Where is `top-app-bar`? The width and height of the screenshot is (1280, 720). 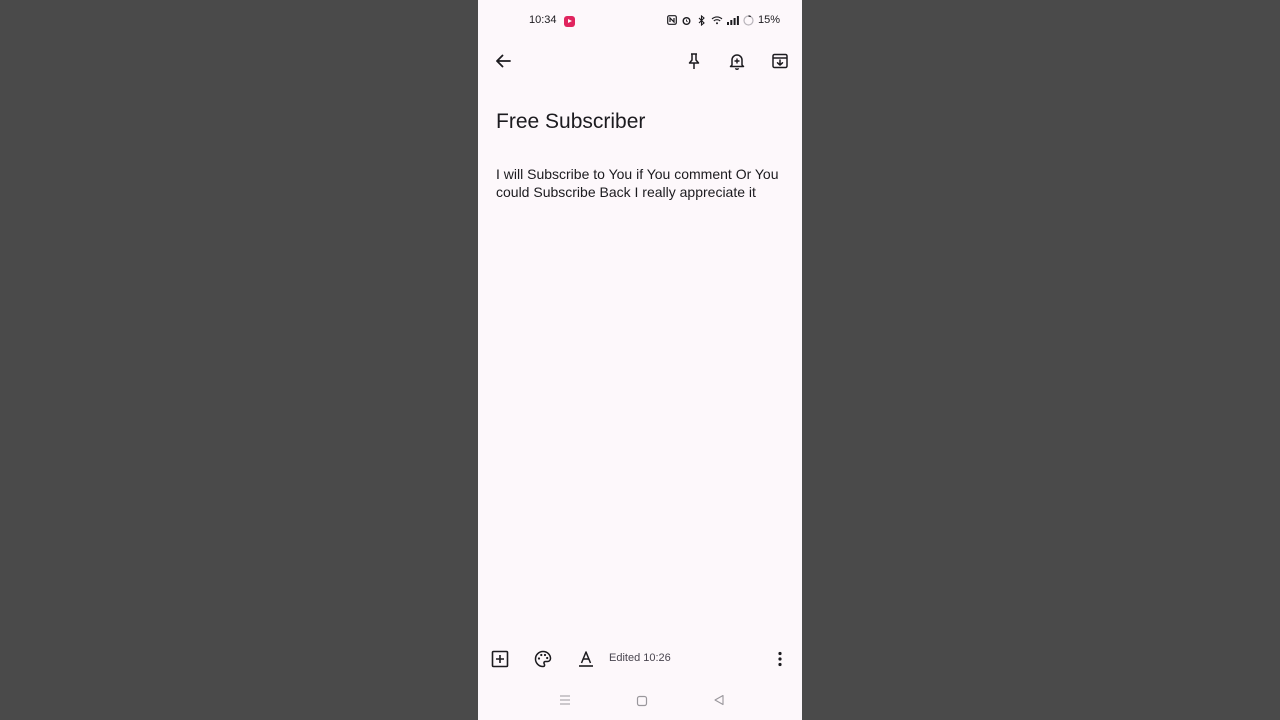
top-app-bar is located at coordinates (640, 61).